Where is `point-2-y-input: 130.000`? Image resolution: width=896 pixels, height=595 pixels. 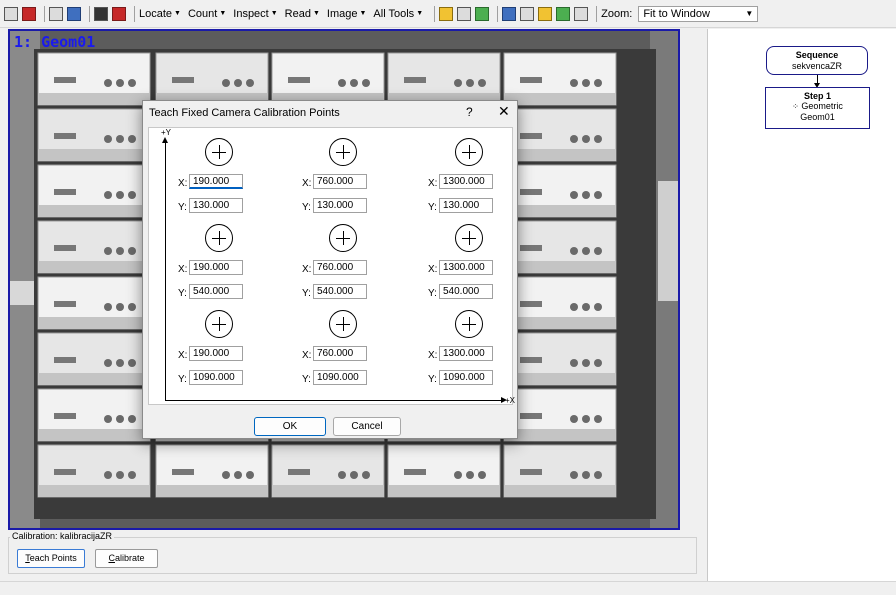
point-2-y-input: 130.000 is located at coordinates (340, 205).